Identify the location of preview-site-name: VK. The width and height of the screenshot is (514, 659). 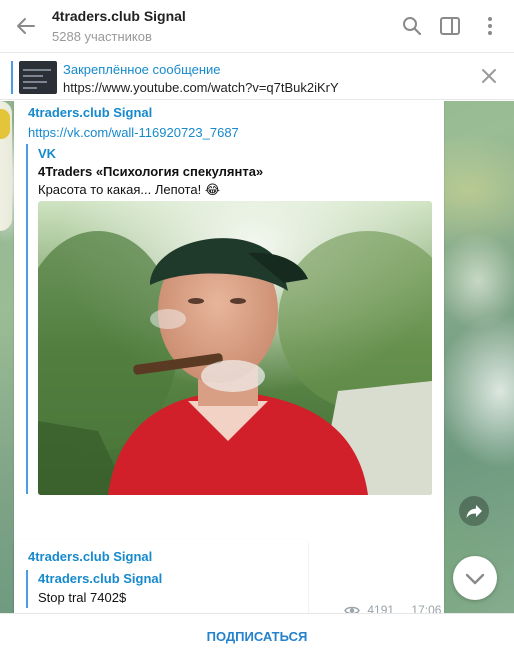
(47, 153).